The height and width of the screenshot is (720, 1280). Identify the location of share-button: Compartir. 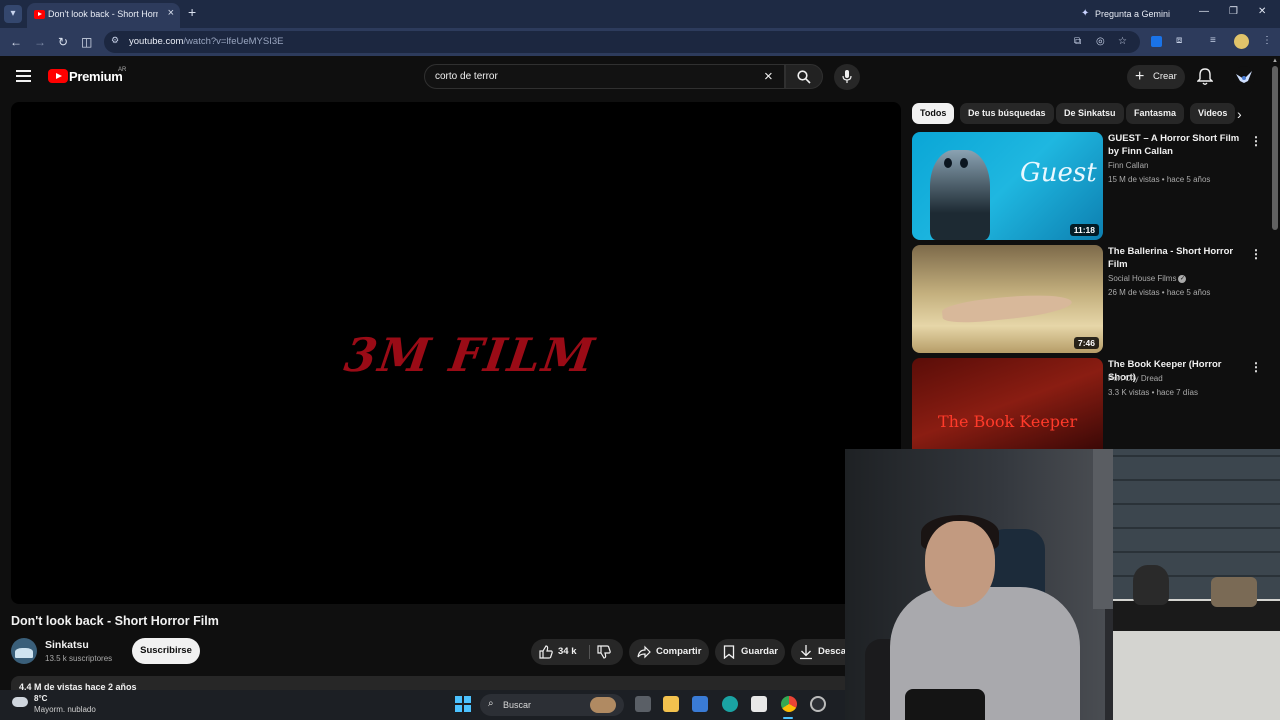
(669, 652).